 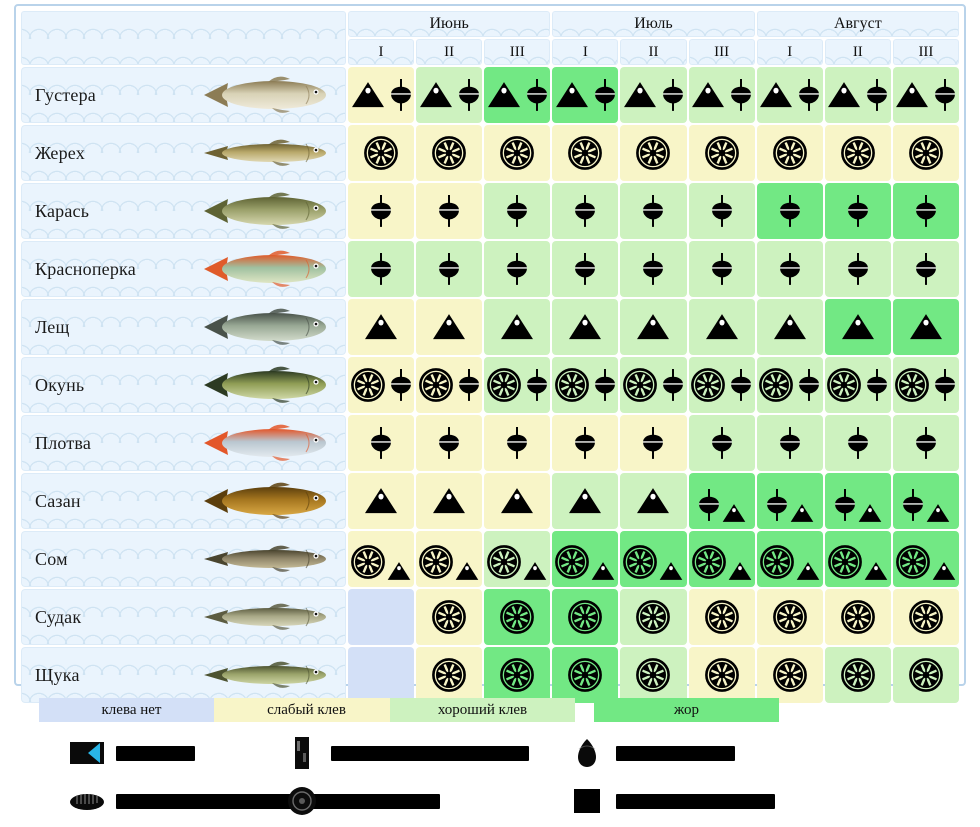 What do you see at coordinates (381, 95) in the screenshot?
I see `bite-cell-r1-c1` at bounding box center [381, 95].